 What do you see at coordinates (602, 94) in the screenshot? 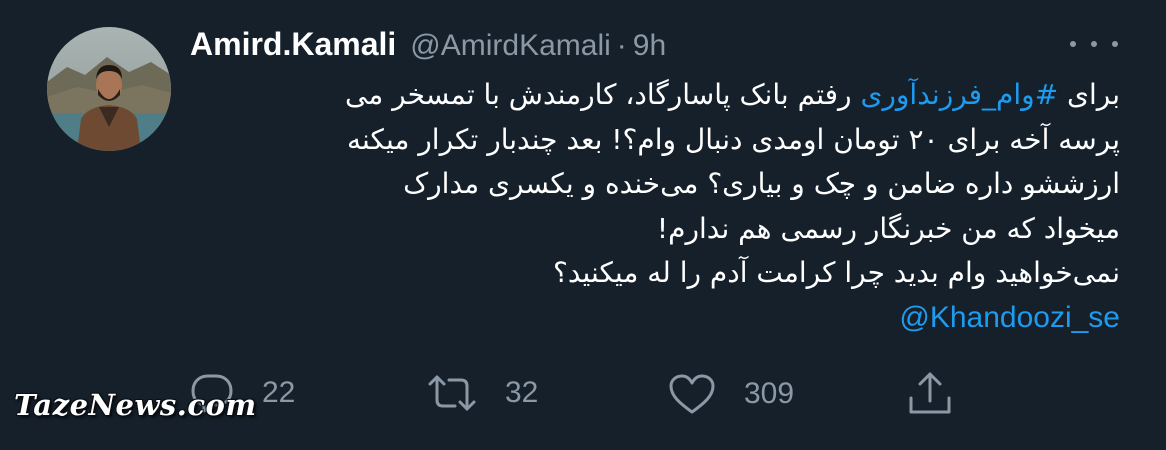
I see `tweet-text-segment: رفتم بانک پاسارگاد، کارمندش با تمسخر می` at bounding box center [602, 94].